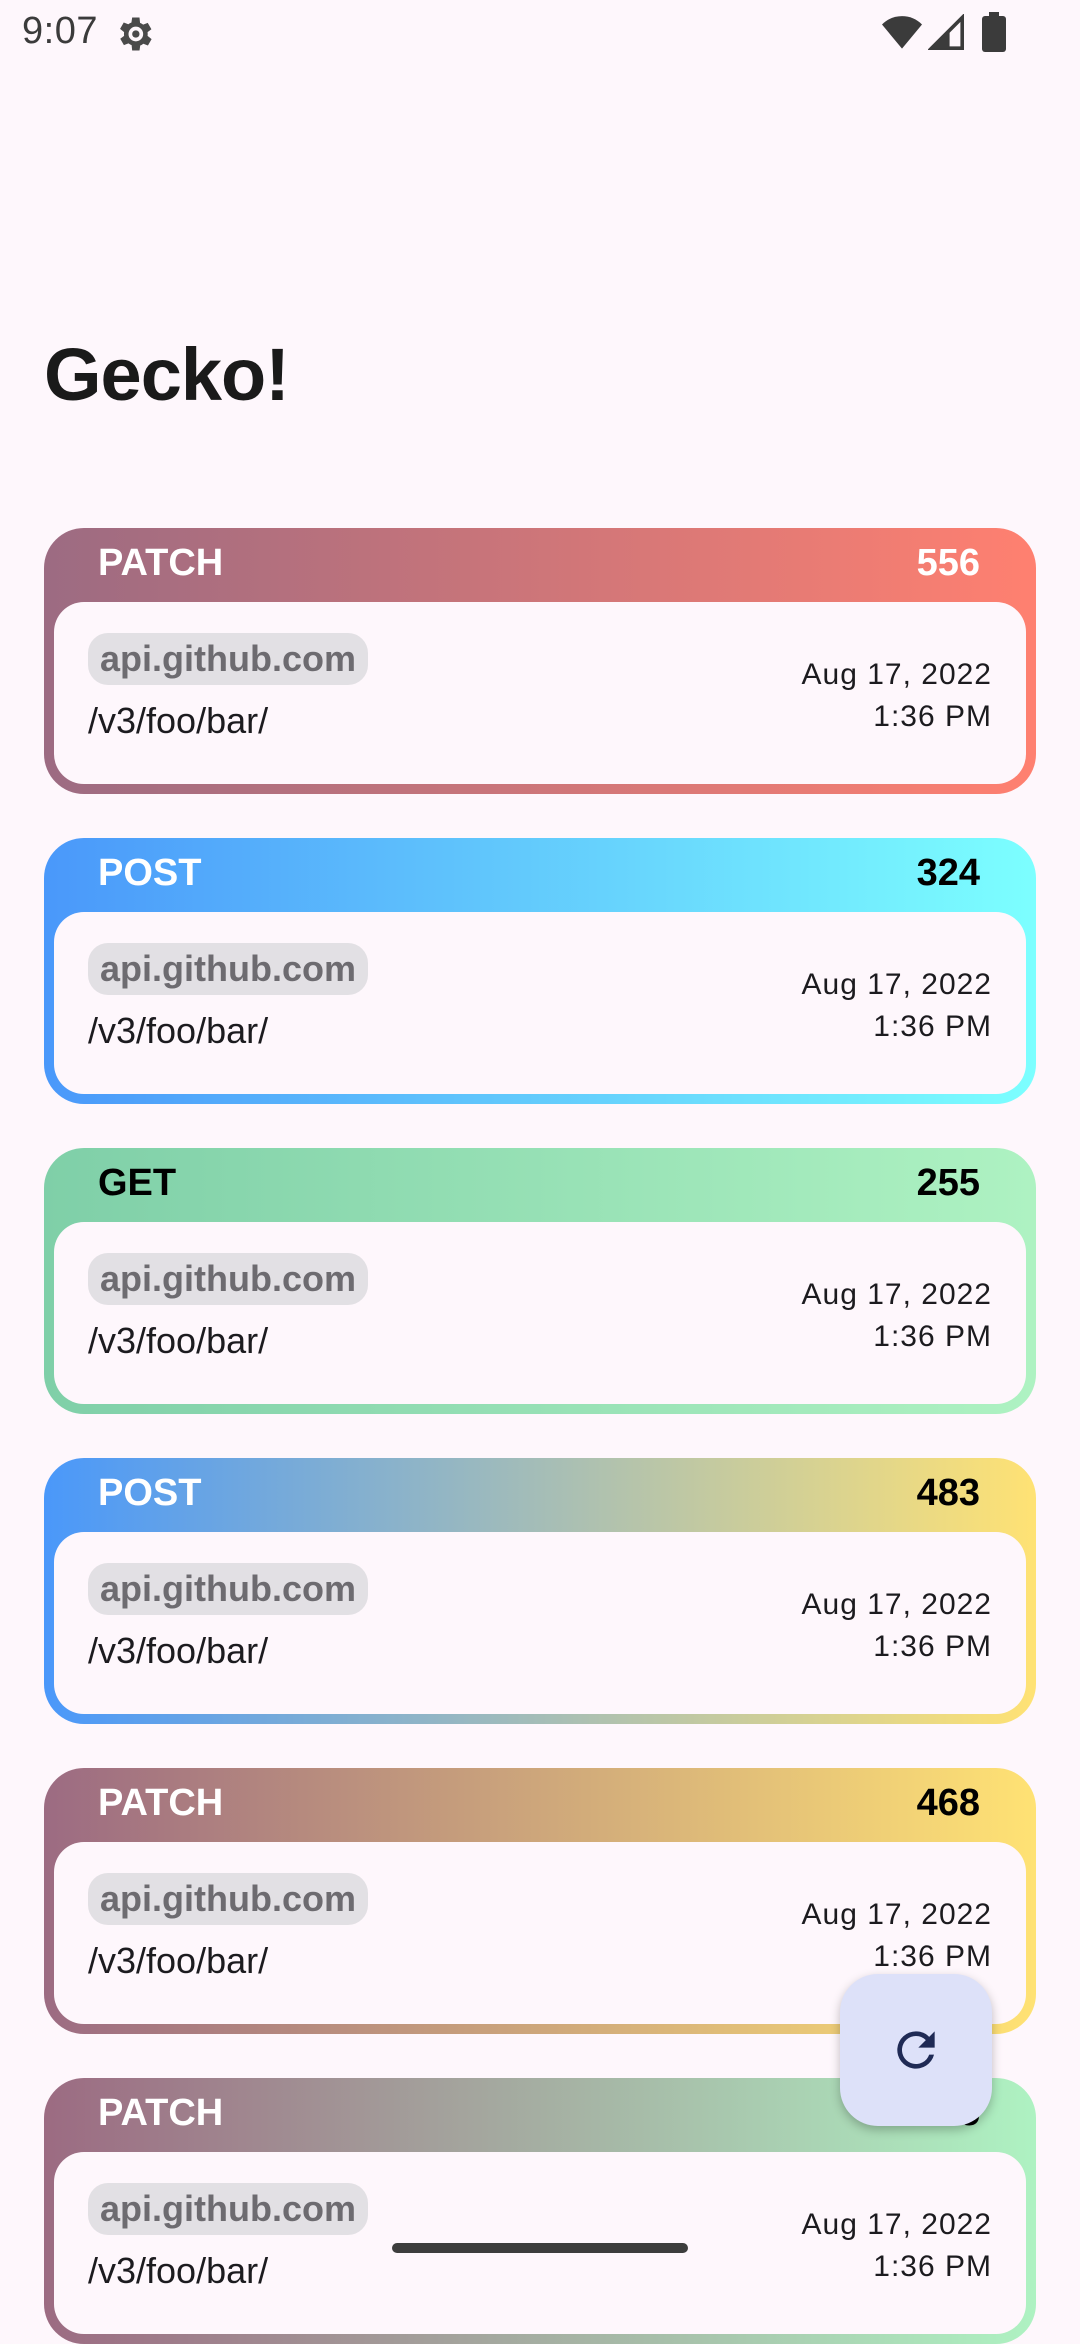  Describe the element at coordinates (994, 32) in the screenshot. I see `battery-icon` at that location.